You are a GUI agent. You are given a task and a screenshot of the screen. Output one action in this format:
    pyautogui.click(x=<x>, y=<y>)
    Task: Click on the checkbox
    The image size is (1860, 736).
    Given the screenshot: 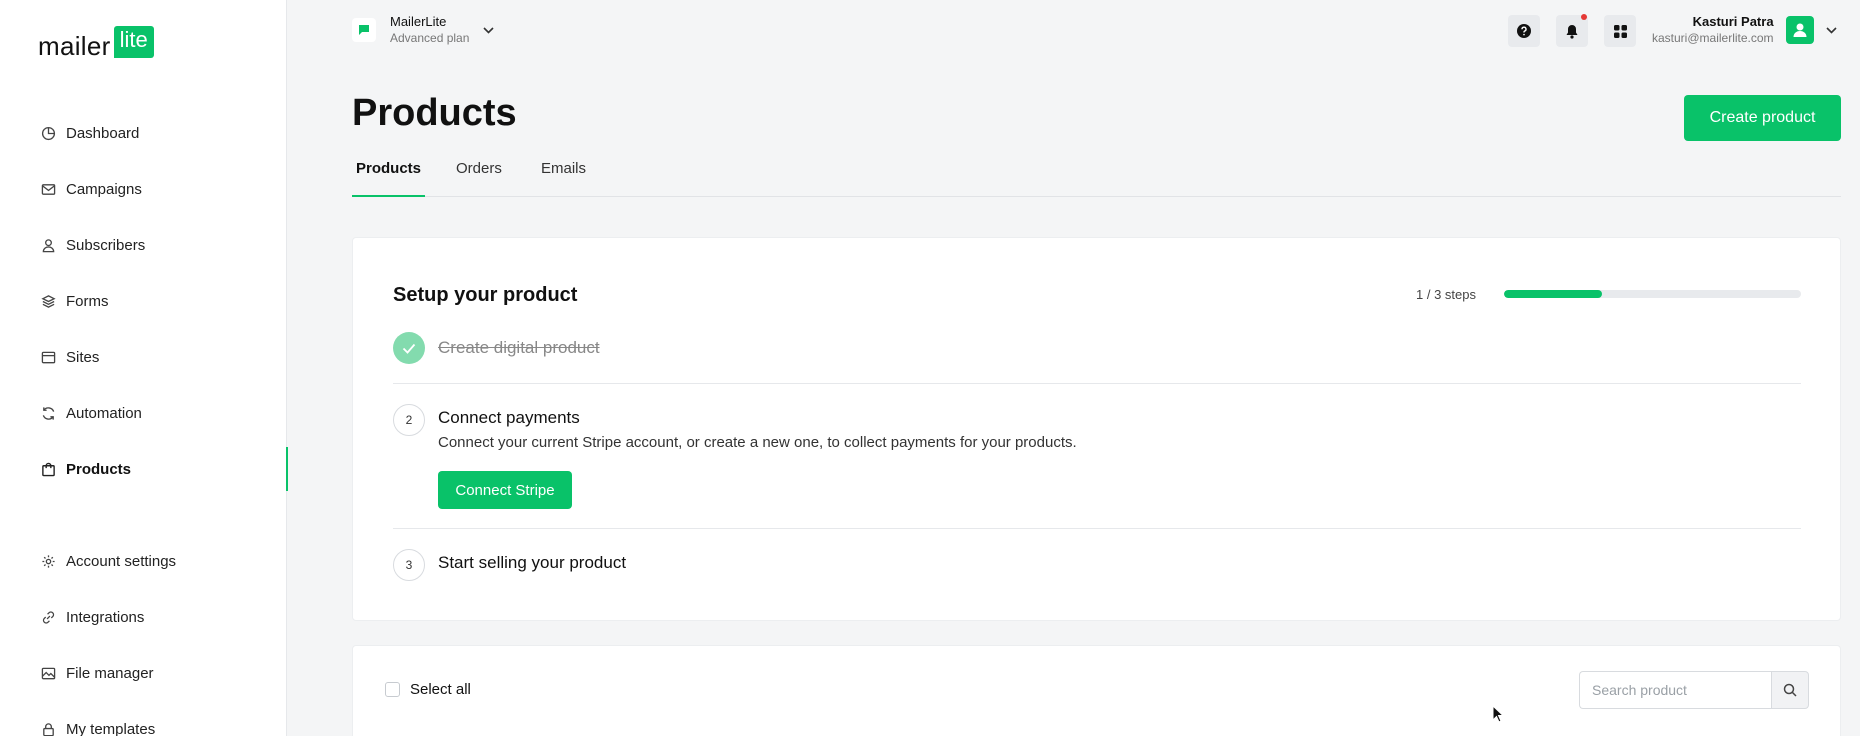 What is the action you would take?
    pyautogui.click(x=392, y=689)
    